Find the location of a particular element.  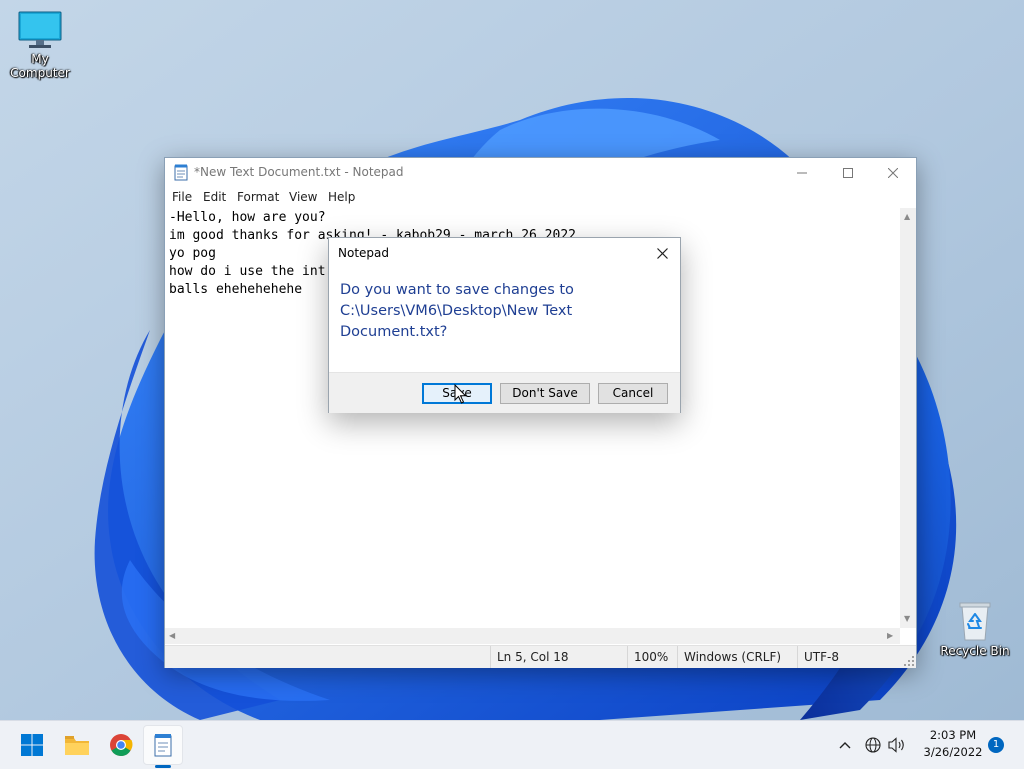

volume-button is located at coordinates (897, 745).